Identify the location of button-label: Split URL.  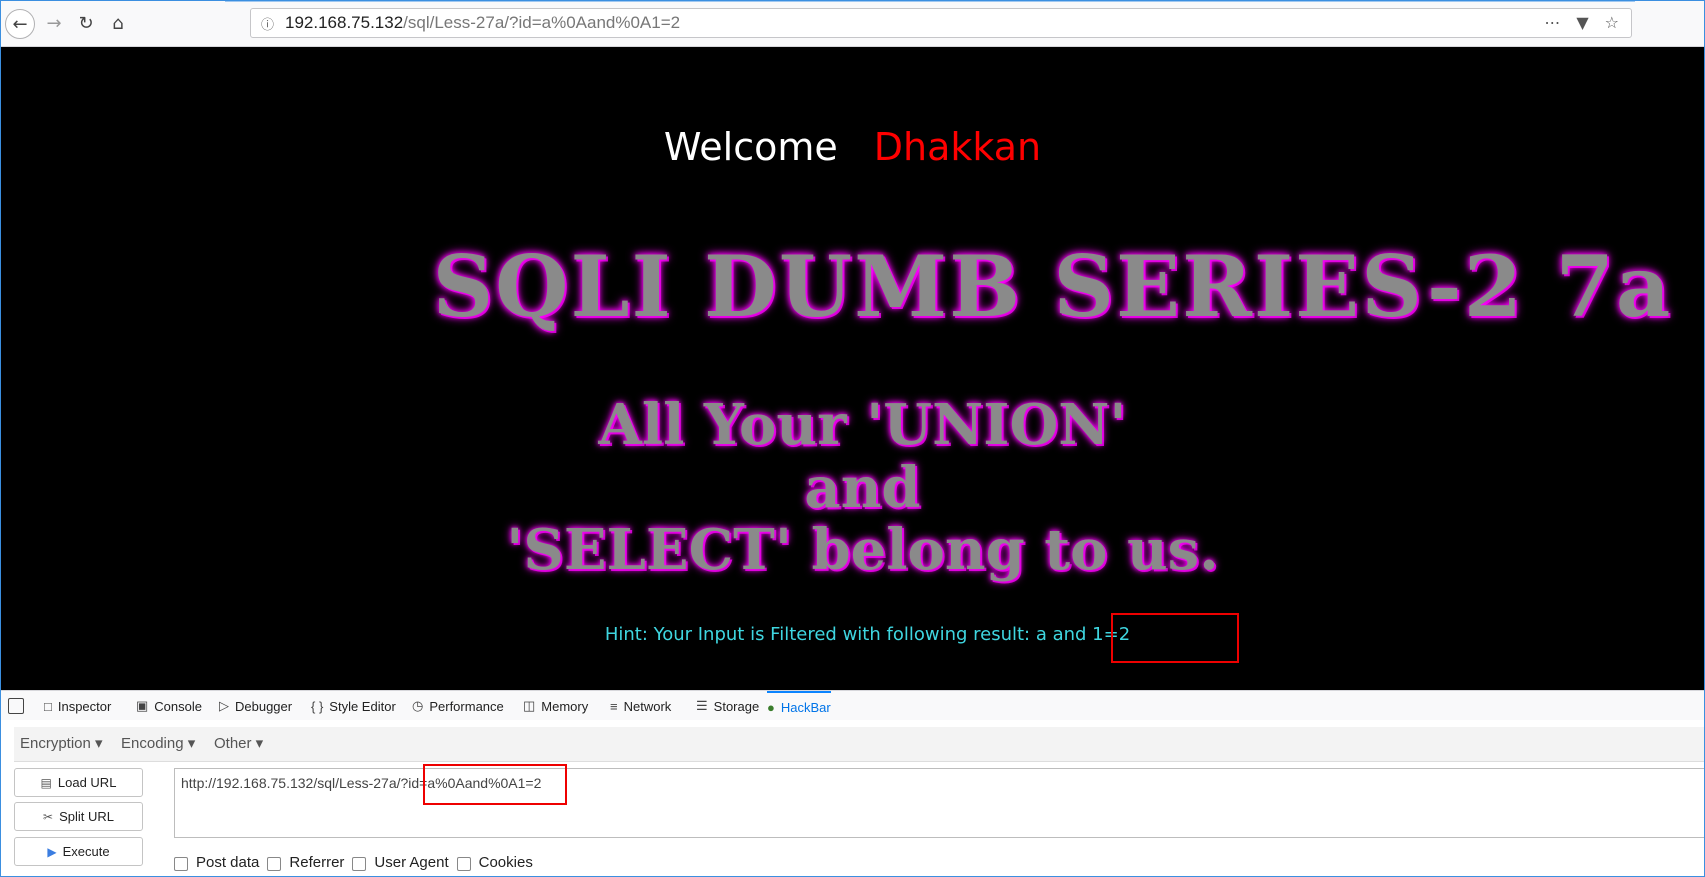
(86, 816).